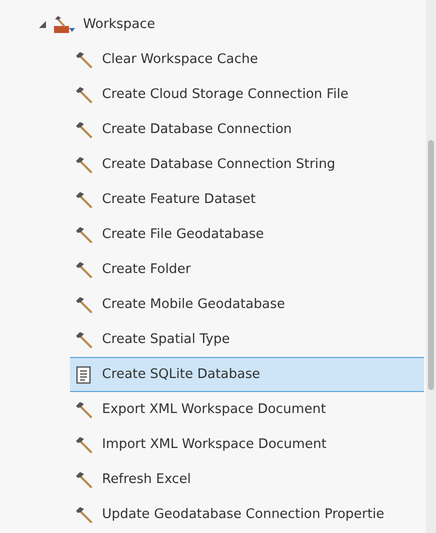  I want to click on tree-item: Workspace, so click(119, 24).